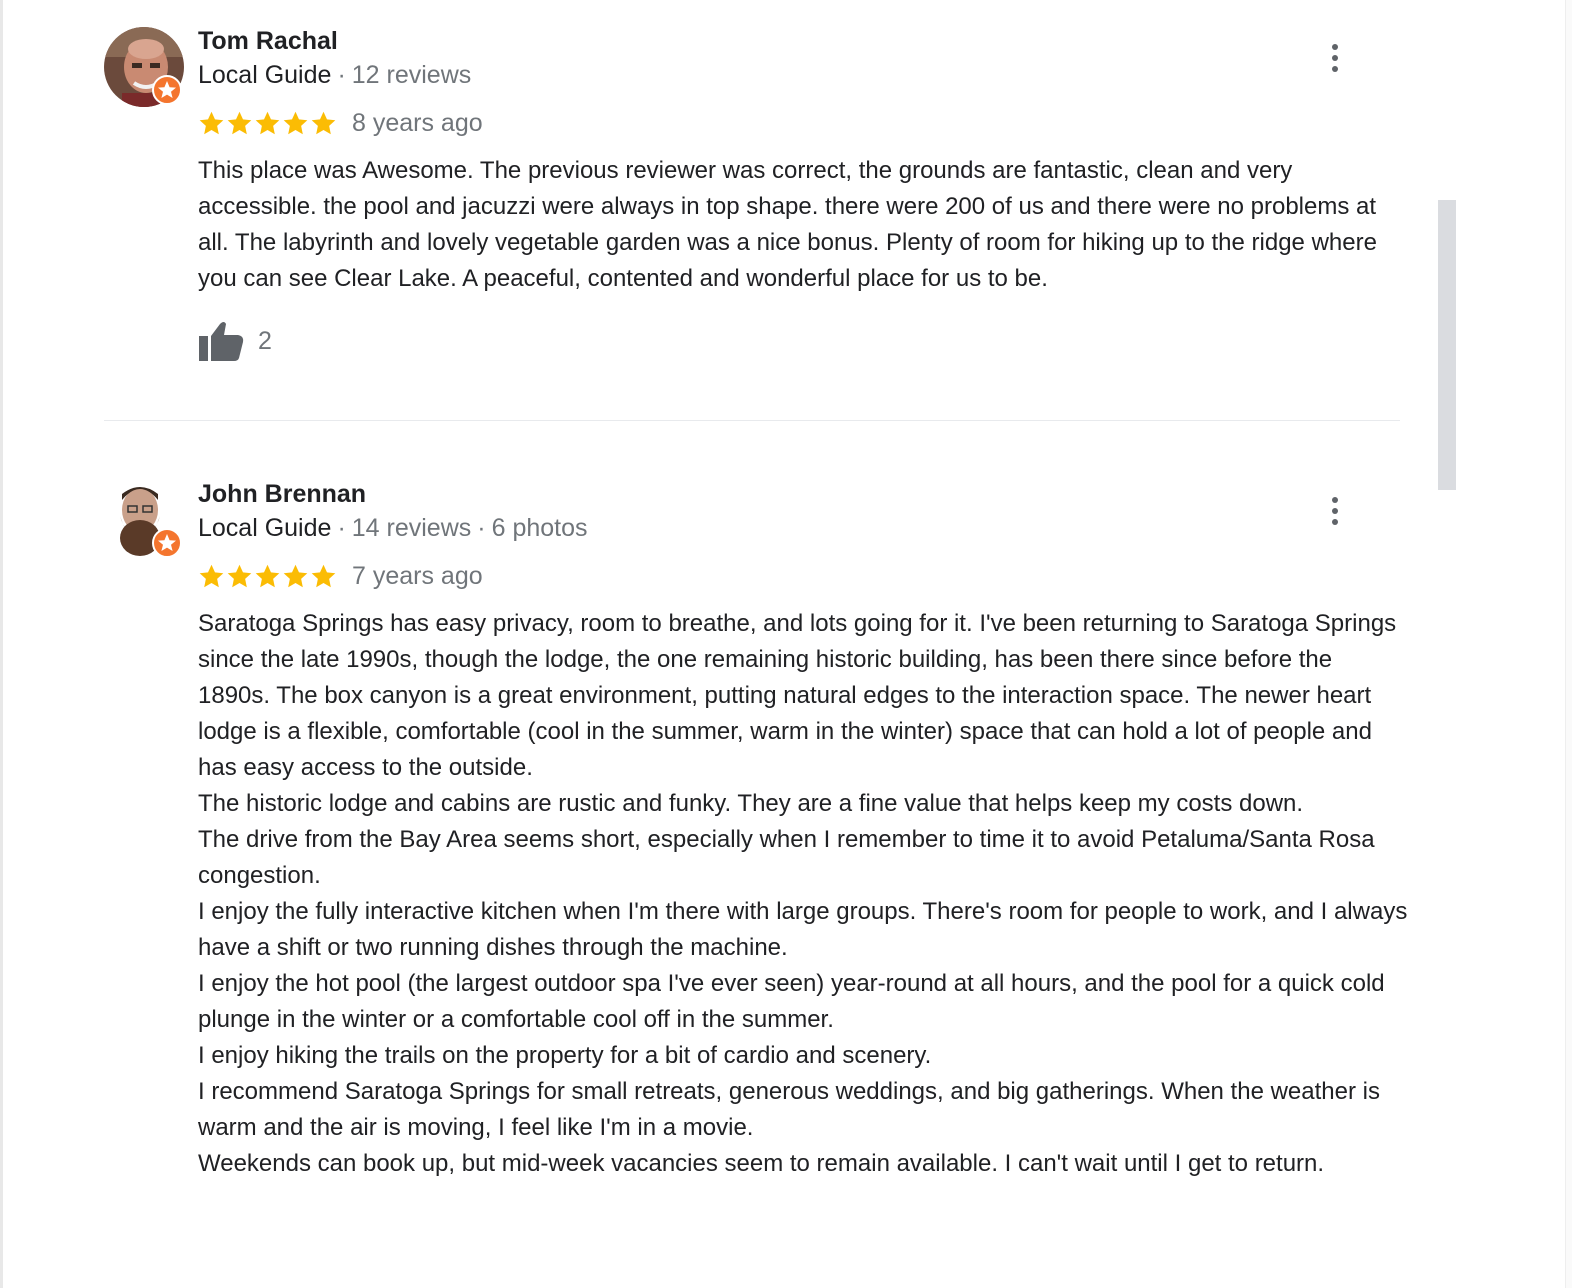 The width and height of the screenshot is (1572, 1288). I want to click on reviewer-meta: Local Guide · 12 reviews, so click(334, 75).